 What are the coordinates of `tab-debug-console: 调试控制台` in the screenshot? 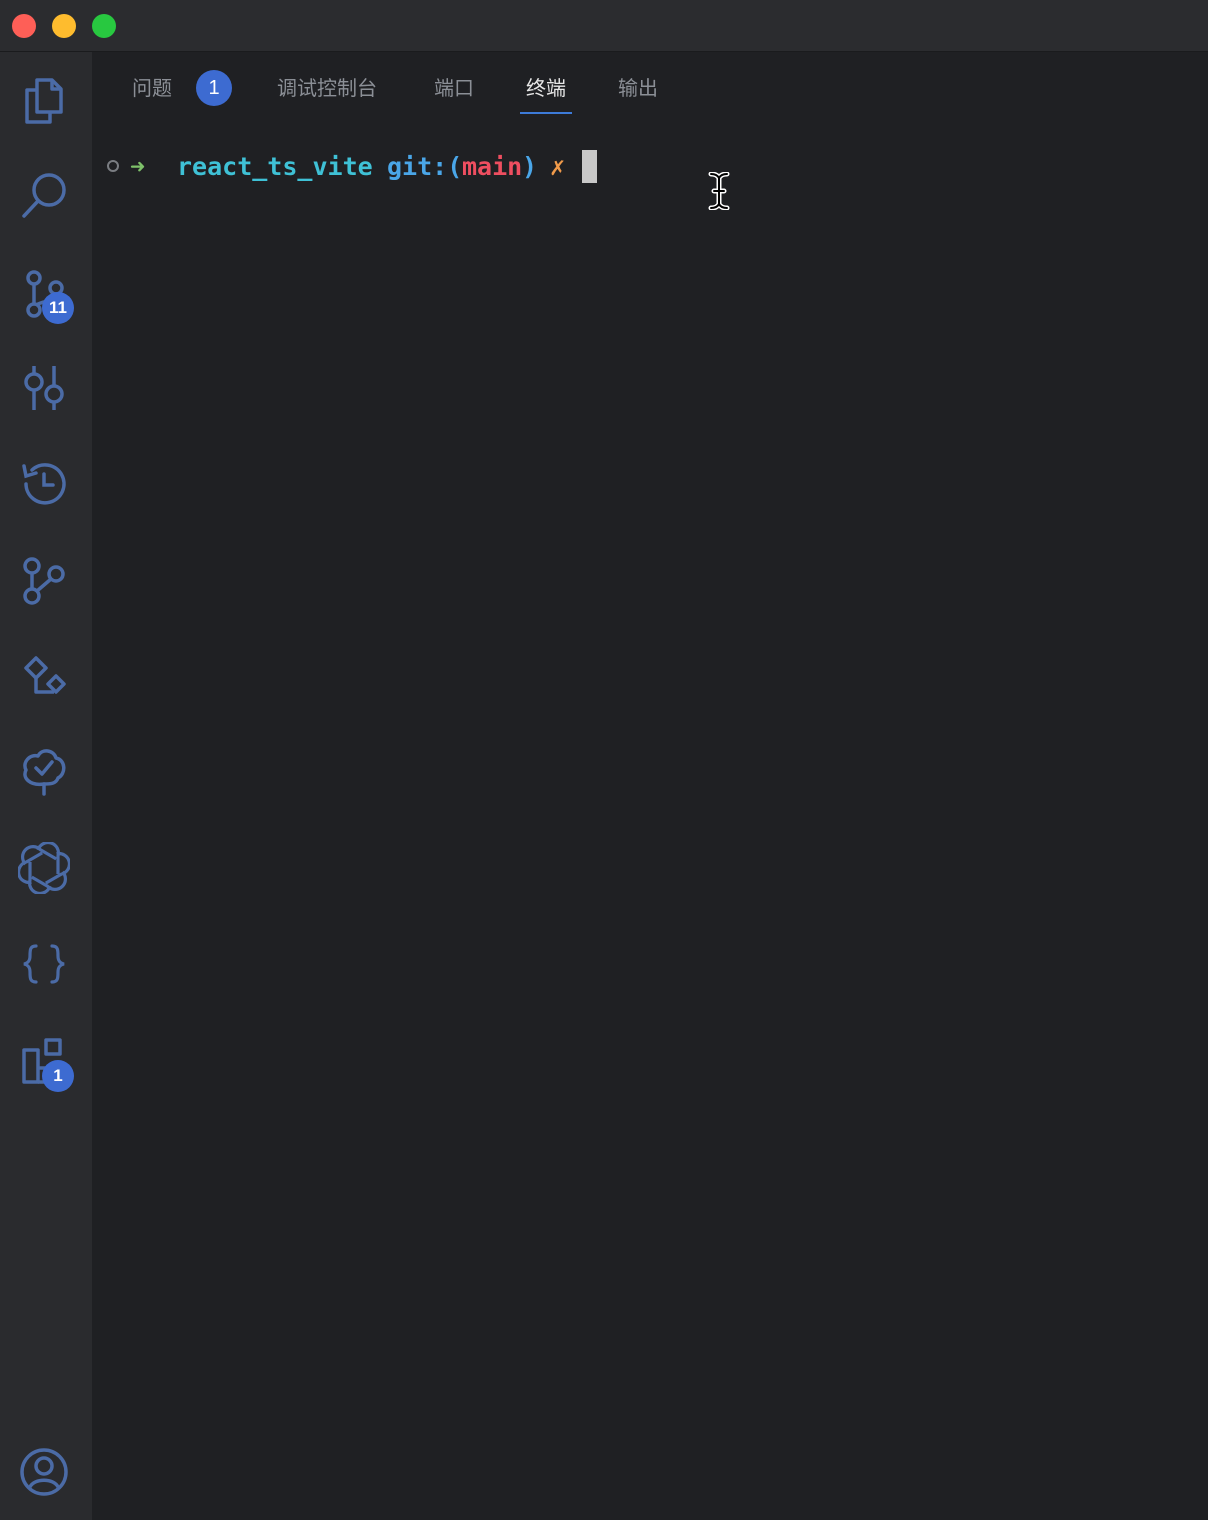 It's located at (327, 94).